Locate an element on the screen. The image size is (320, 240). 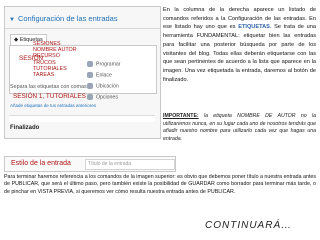
separator-bar is located at coordinates (82, 118).